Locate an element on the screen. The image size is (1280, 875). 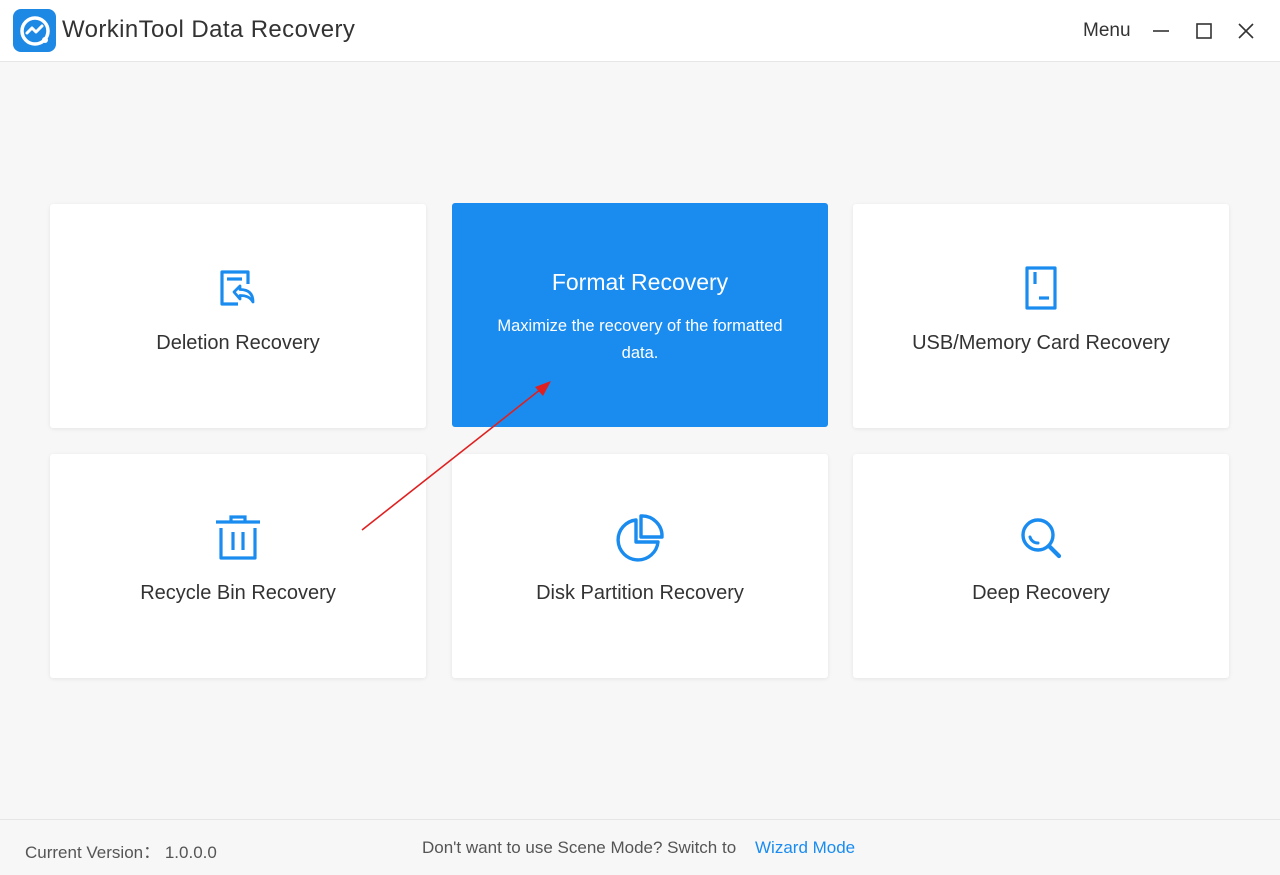
close-icon is located at coordinates (1246, 31).